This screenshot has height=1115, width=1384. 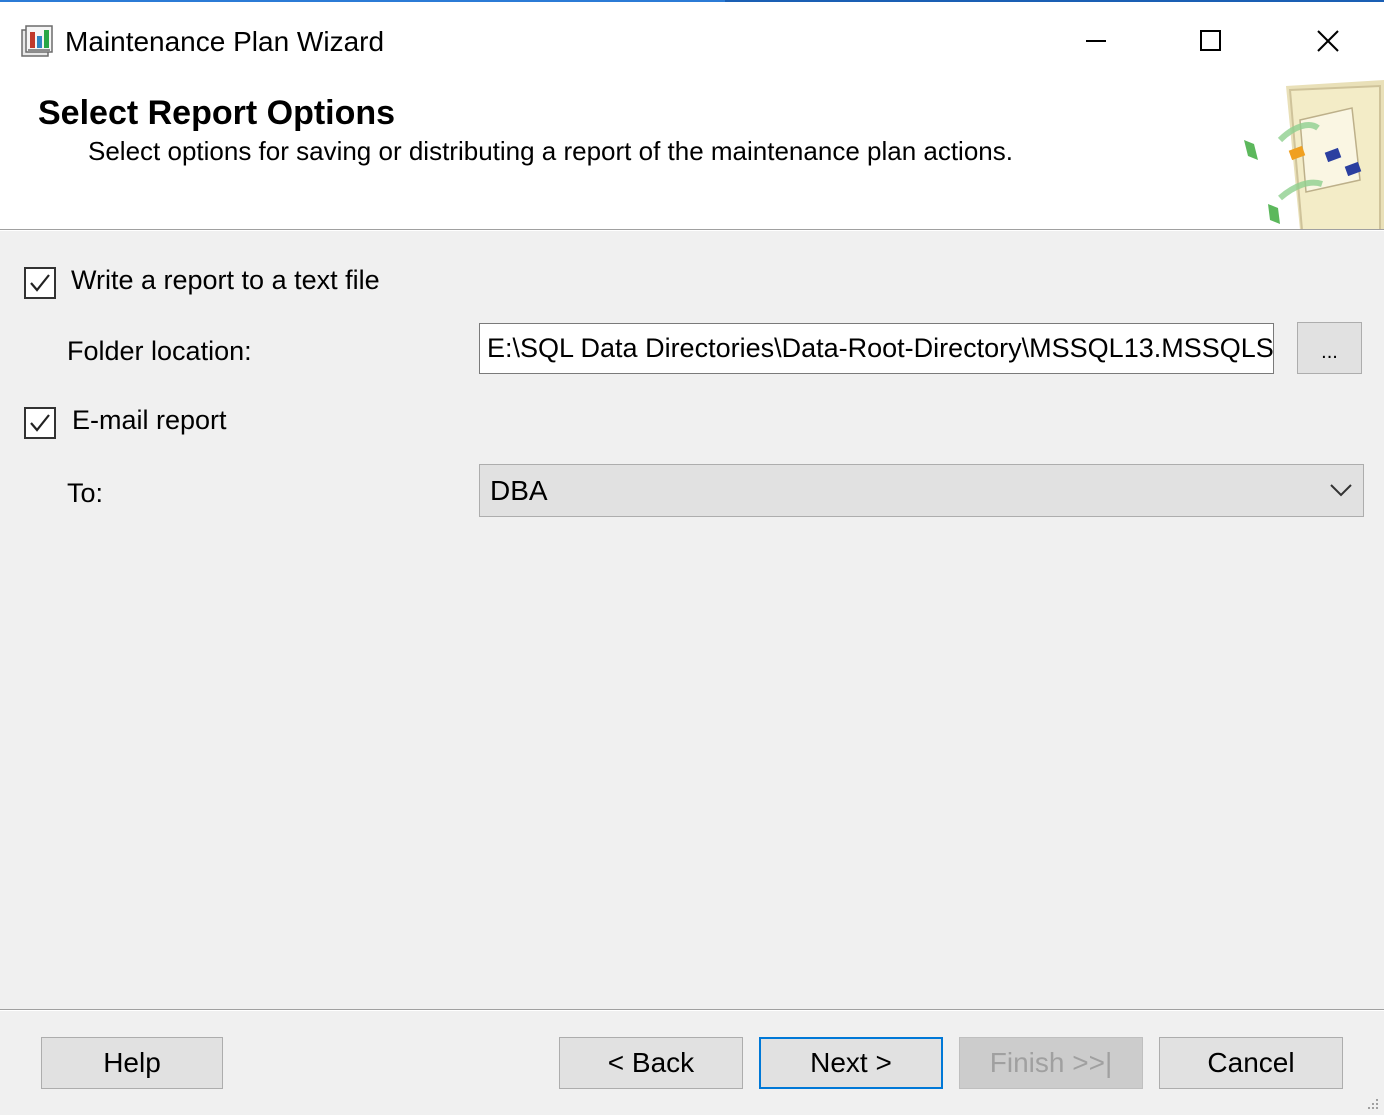 I want to click on to-operator-dropdown: DBA, so click(x=921, y=490).